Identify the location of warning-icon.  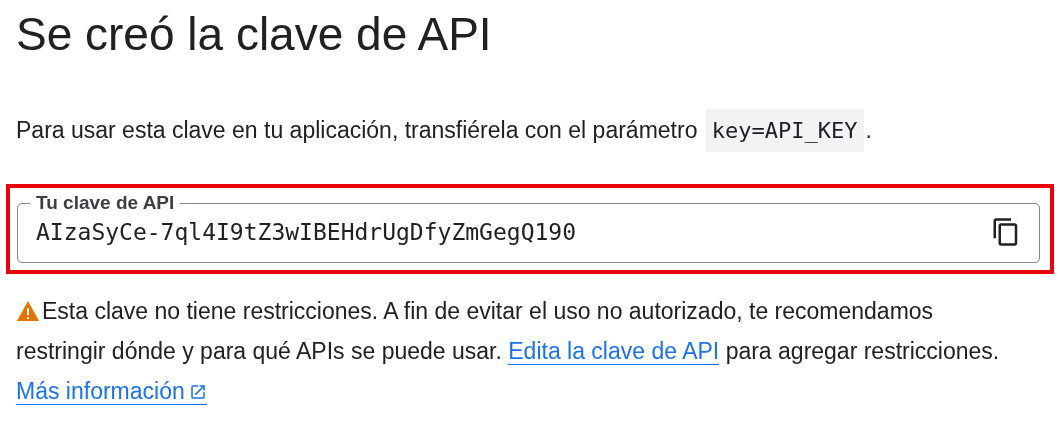
(28, 311).